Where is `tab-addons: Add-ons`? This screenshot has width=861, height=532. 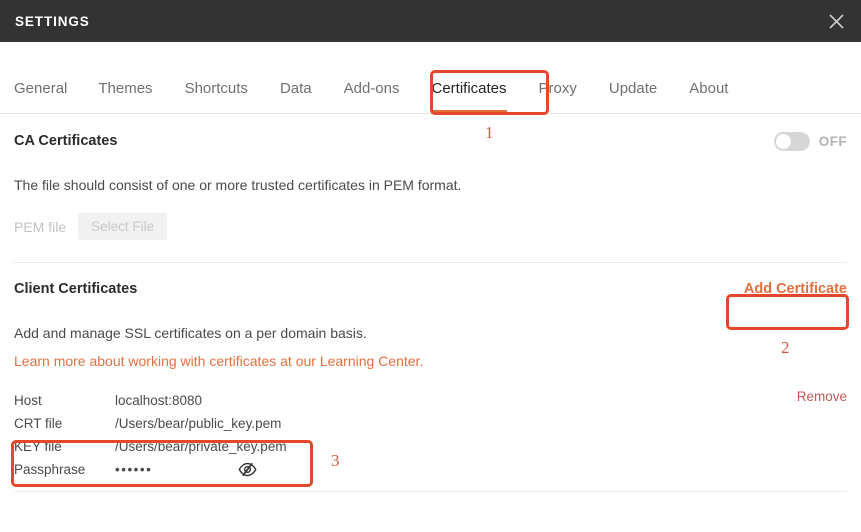
tab-addons: Add-ons is located at coordinates (372, 96).